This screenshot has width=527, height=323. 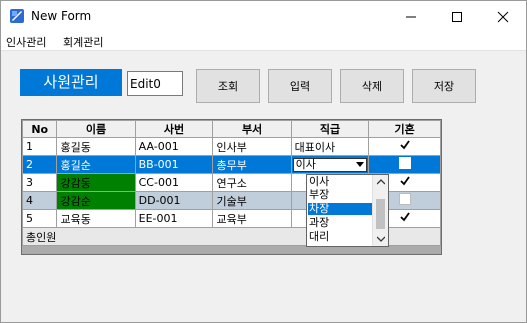 I want to click on edit-field, so click(x=155, y=83).